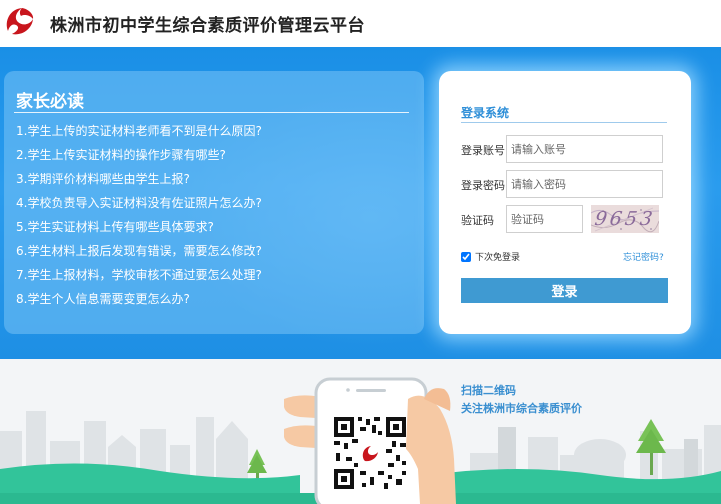  I want to click on captcha-text: 9653, so click(625, 219).